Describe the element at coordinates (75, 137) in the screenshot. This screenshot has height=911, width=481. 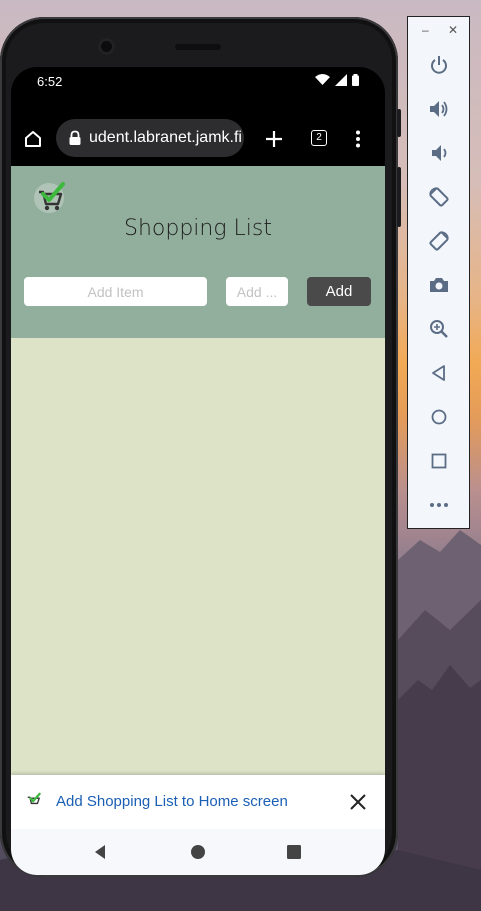
I see `lock-icon` at that location.